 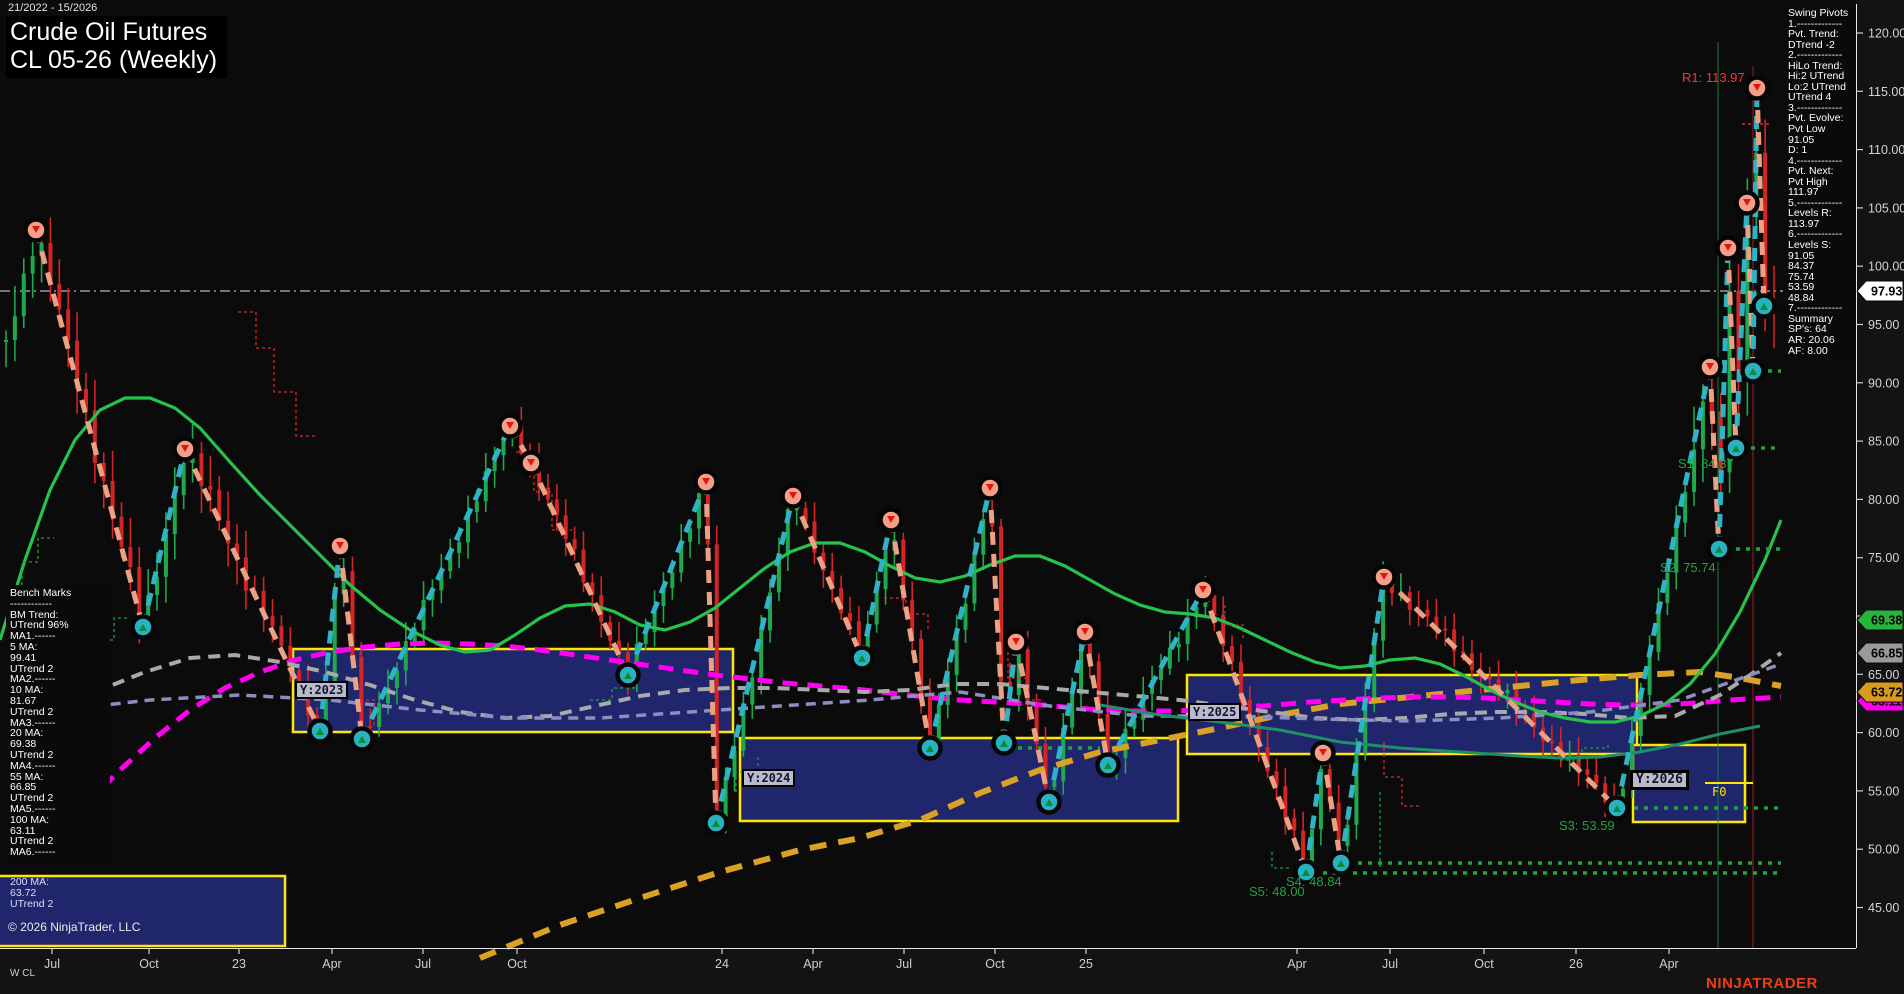 I want to click on price-tick-label: 110.00, so click(x=1886, y=150).